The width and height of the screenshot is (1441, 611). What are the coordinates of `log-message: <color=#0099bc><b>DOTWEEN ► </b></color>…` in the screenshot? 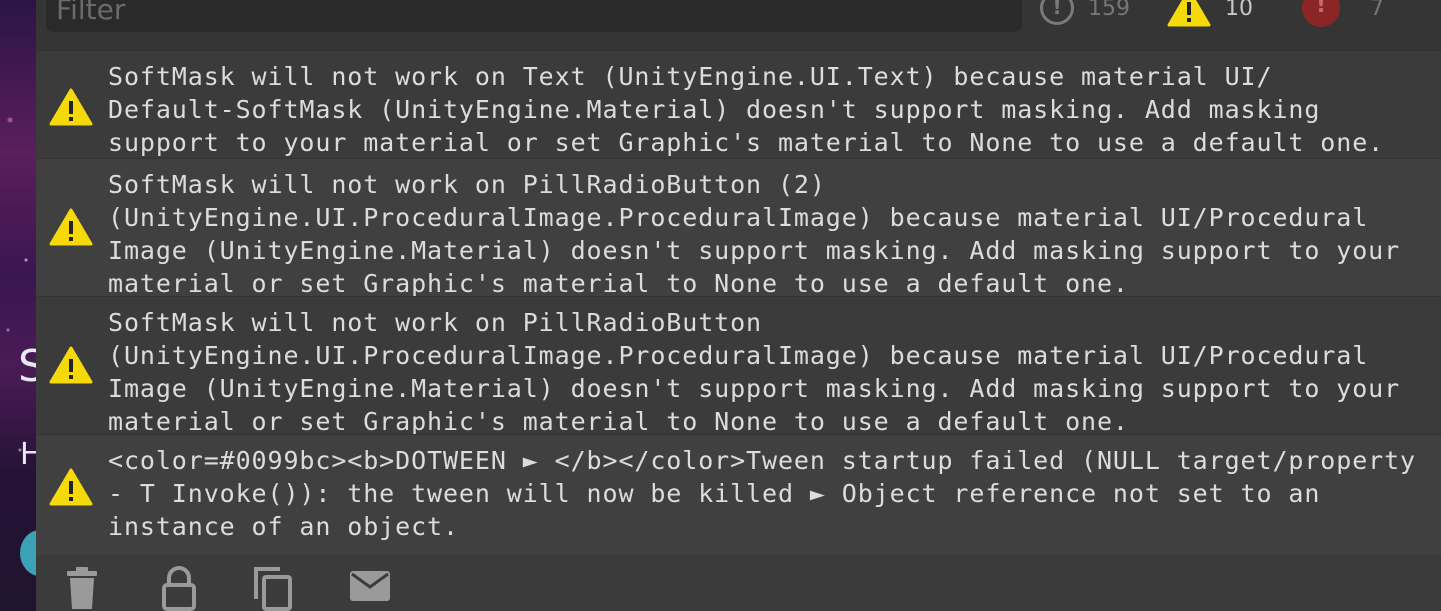 It's located at (762, 493).